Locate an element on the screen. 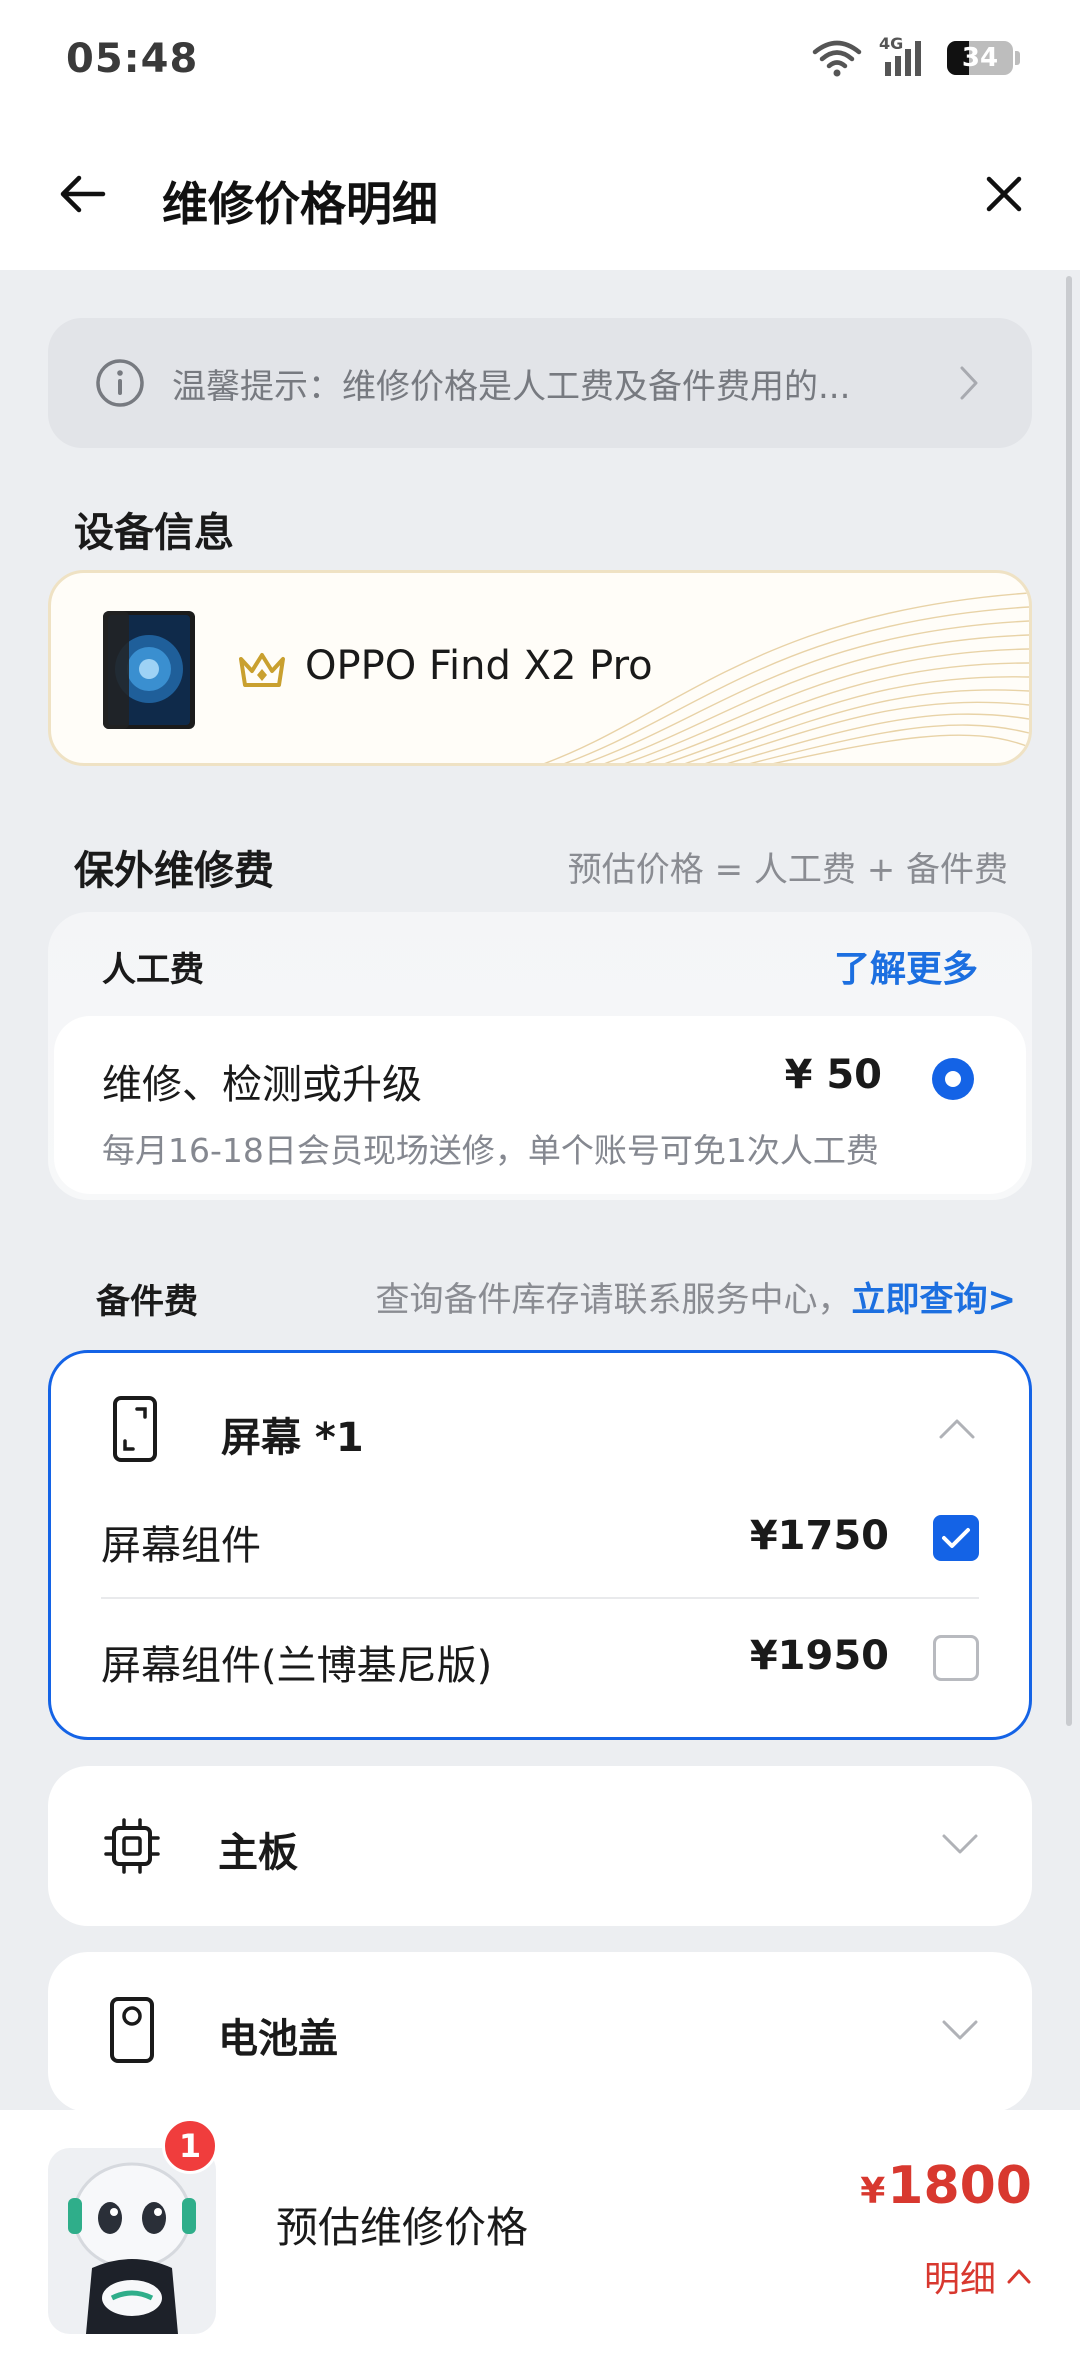 Image resolution: width=1080 pixels, height=2376 pixels. back-button is located at coordinates (82, 194).